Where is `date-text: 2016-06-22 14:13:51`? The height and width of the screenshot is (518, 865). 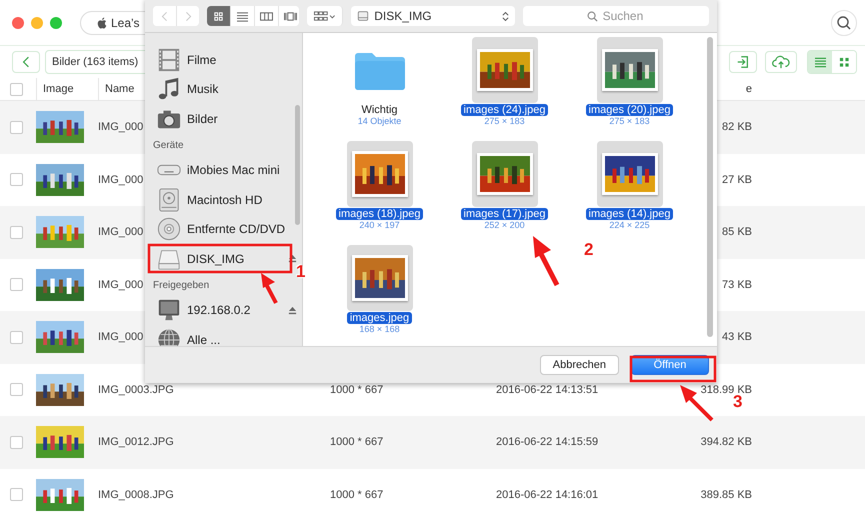
date-text: 2016-06-22 14:13:51 is located at coordinates (547, 390).